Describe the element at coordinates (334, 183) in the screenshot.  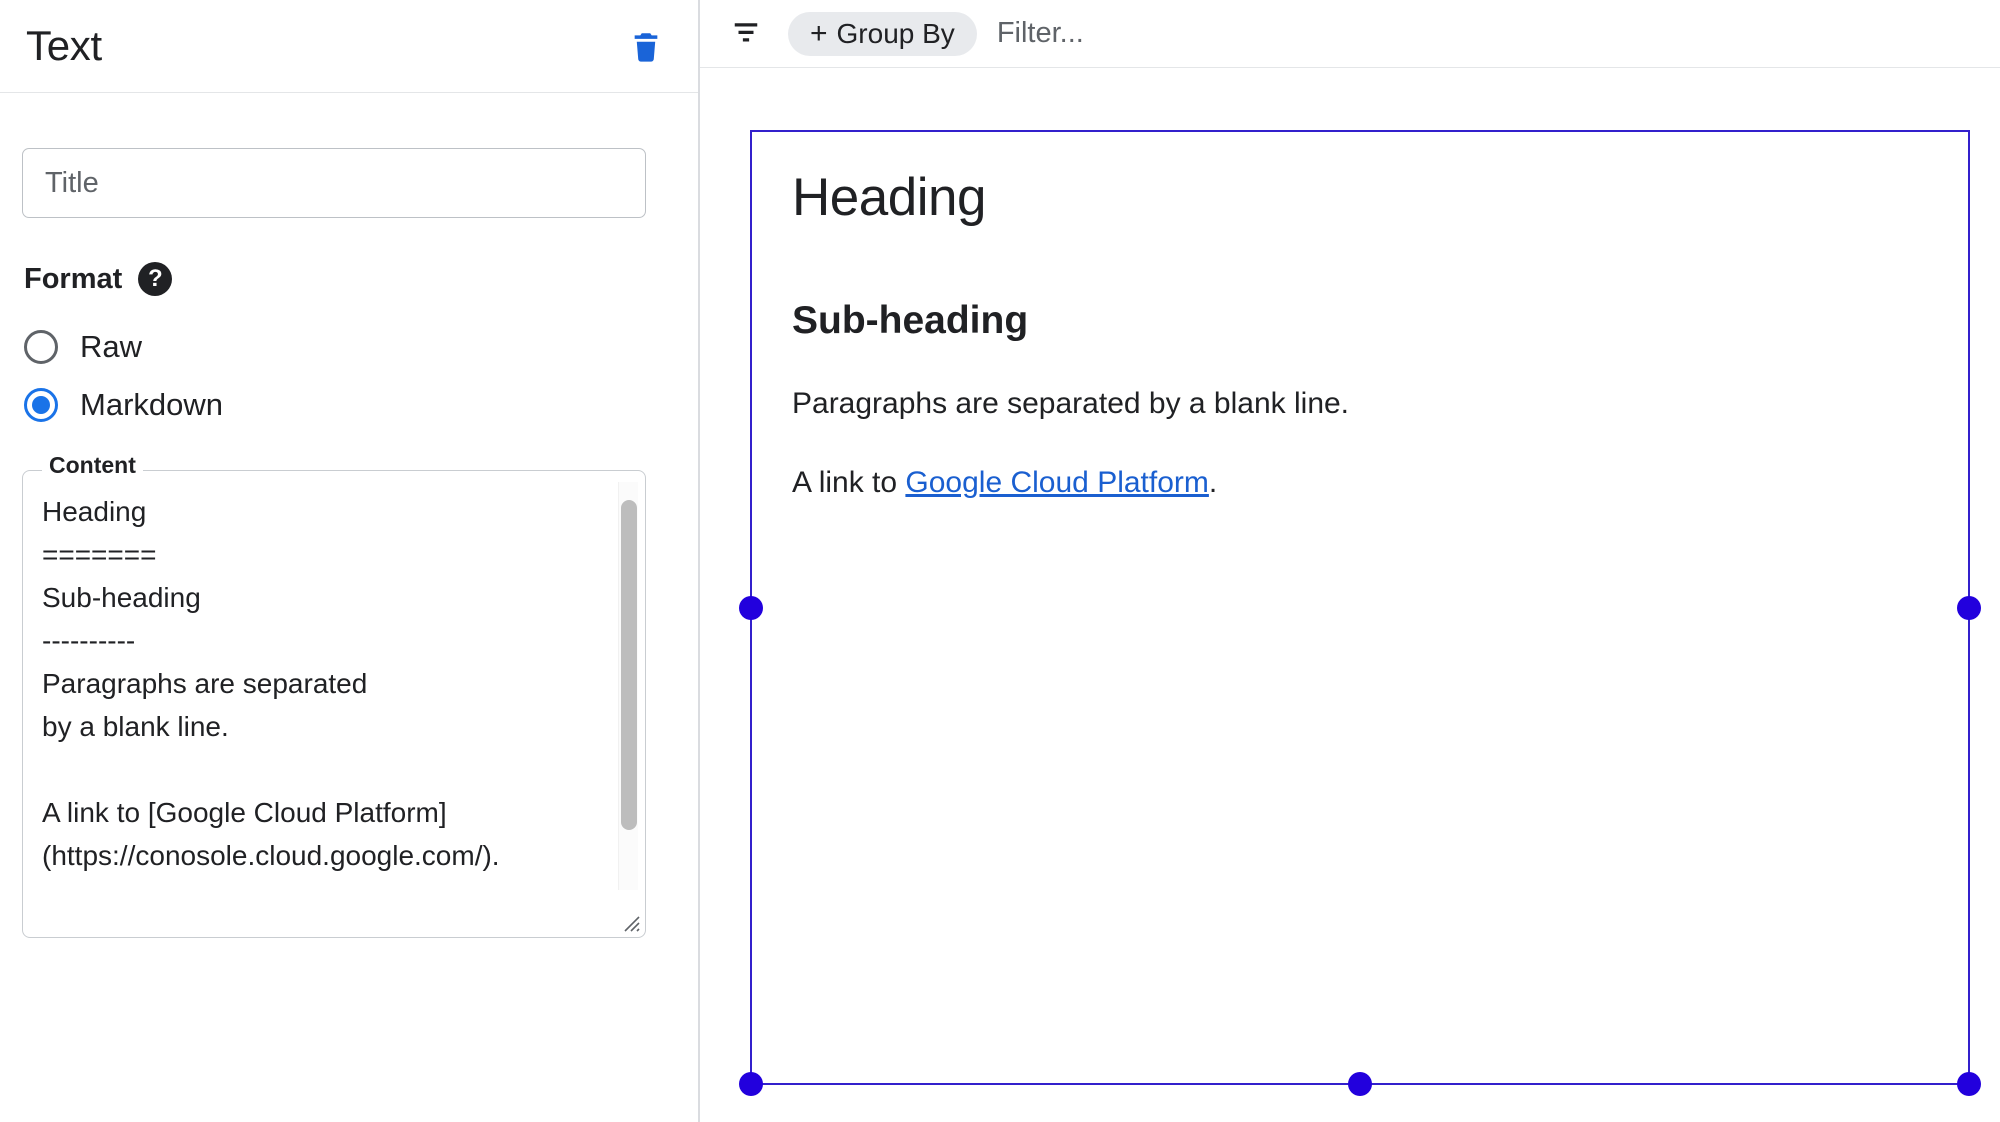
I see `title-input` at that location.